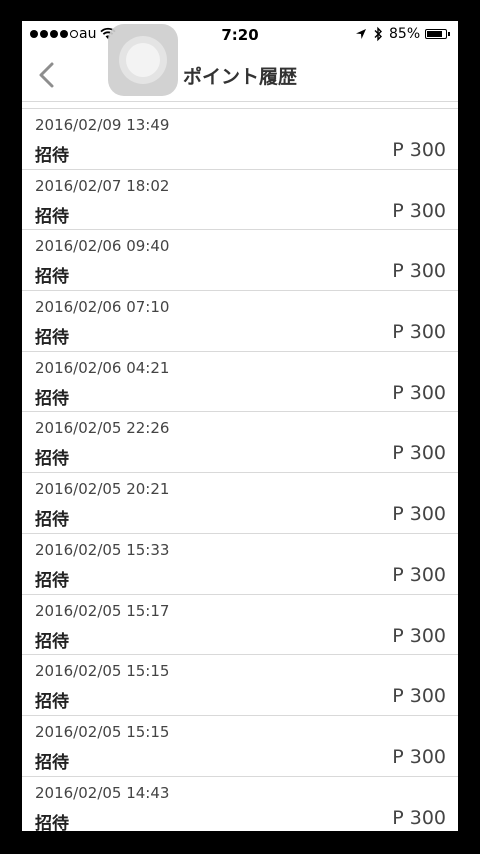 Image resolution: width=480 pixels, height=854 pixels. Describe the element at coordinates (102, 367) in the screenshot. I see `history-date: 2016/02/06 04:21` at that location.